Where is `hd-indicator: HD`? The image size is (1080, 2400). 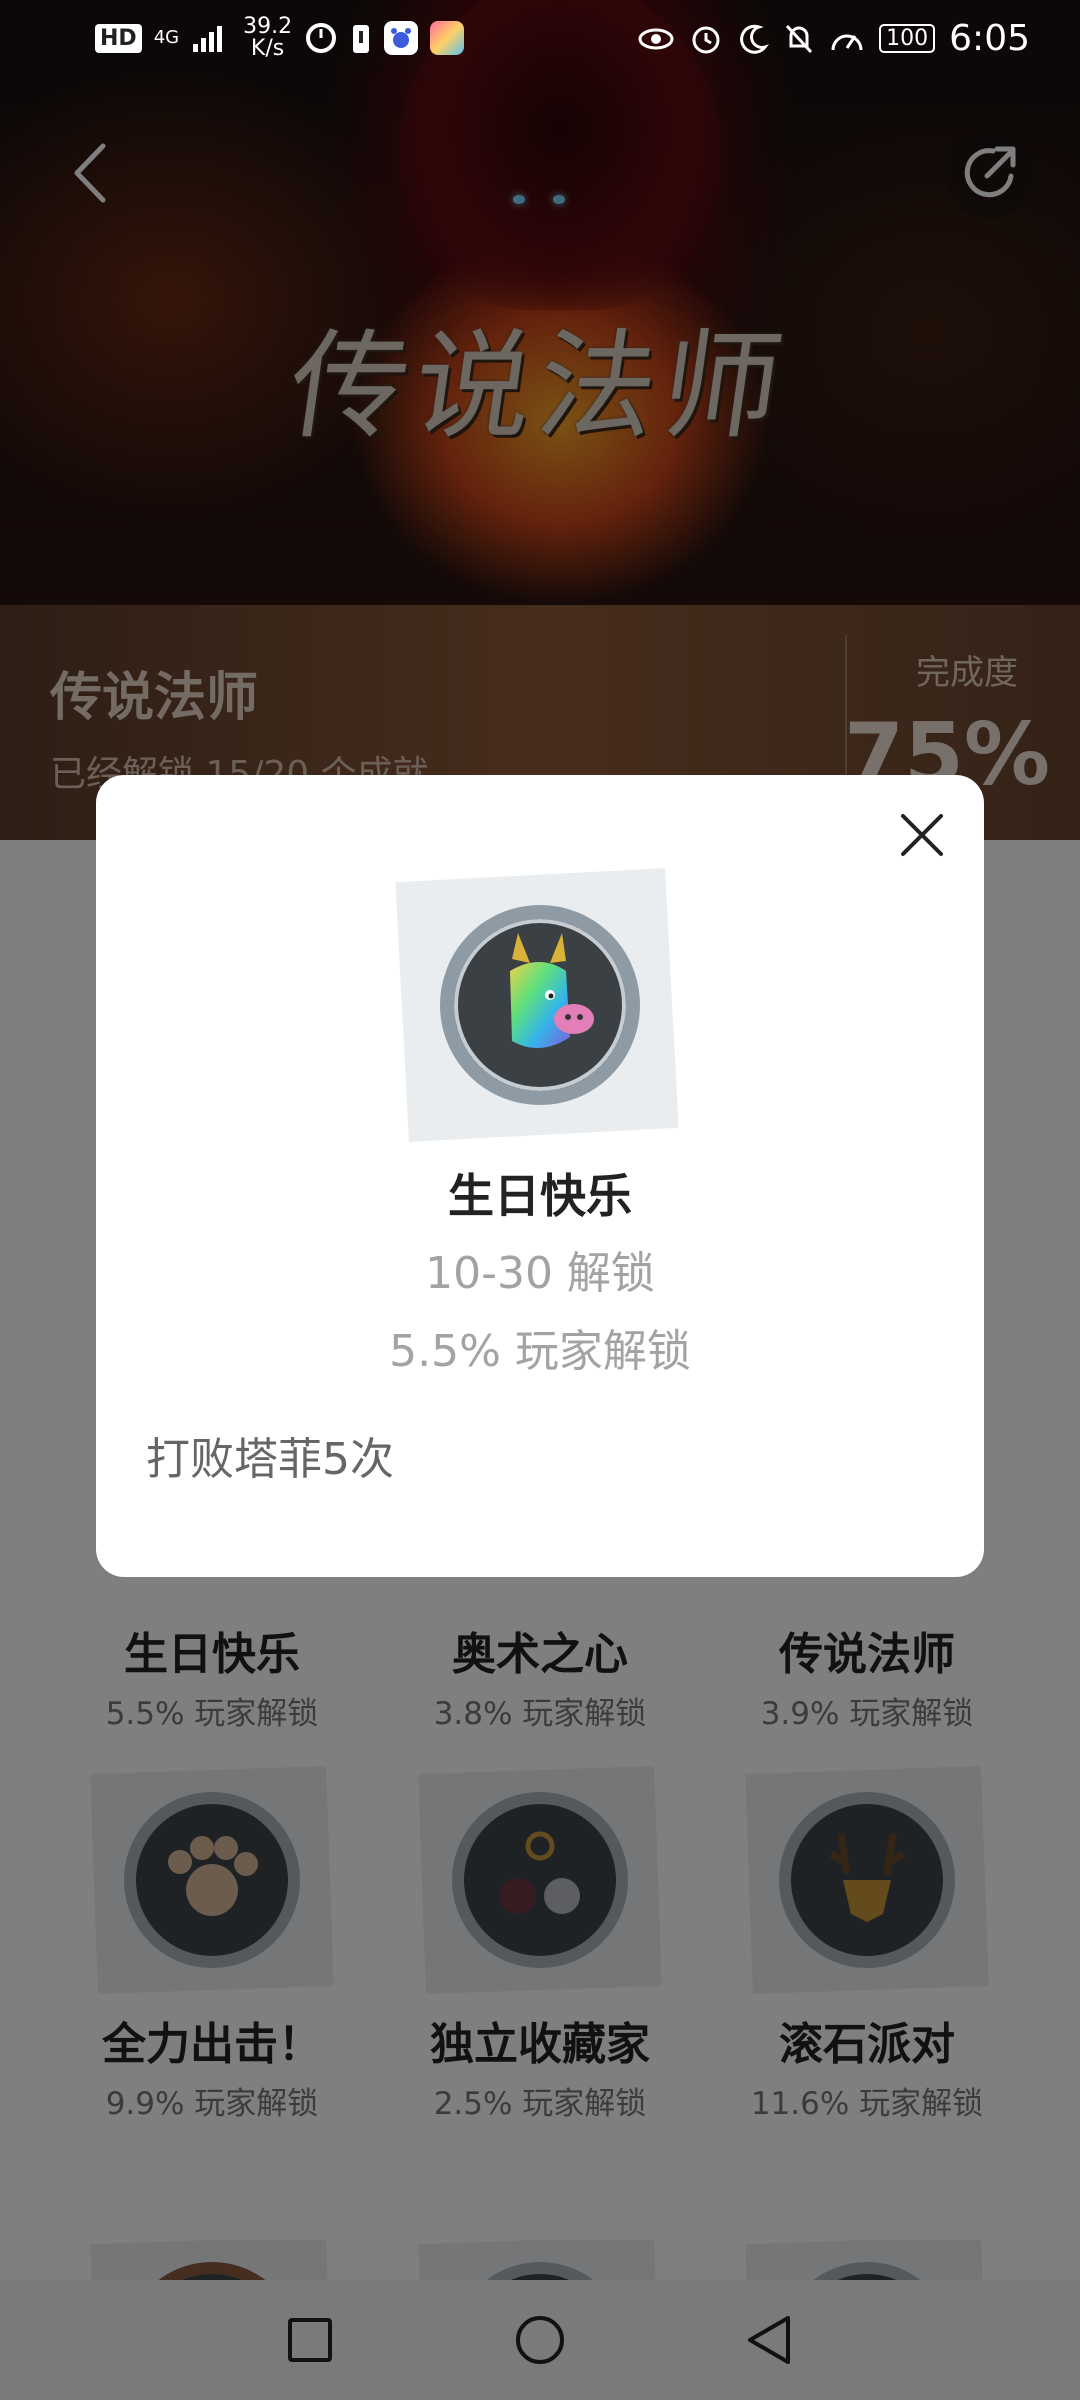
hd-indicator: HD is located at coordinates (118, 38).